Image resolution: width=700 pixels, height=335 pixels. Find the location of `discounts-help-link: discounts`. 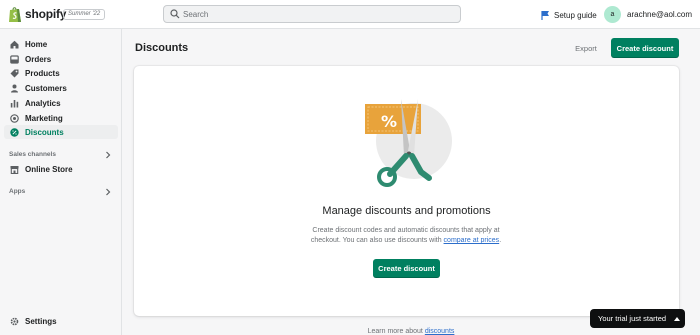

discounts-help-link: discounts is located at coordinates (440, 331).